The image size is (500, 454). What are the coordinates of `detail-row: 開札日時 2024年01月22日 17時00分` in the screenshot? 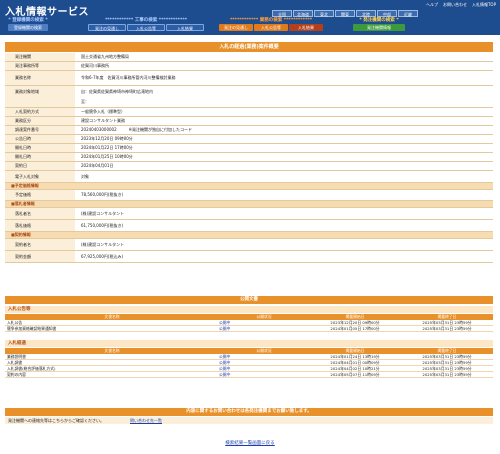 It's located at (249, 148).